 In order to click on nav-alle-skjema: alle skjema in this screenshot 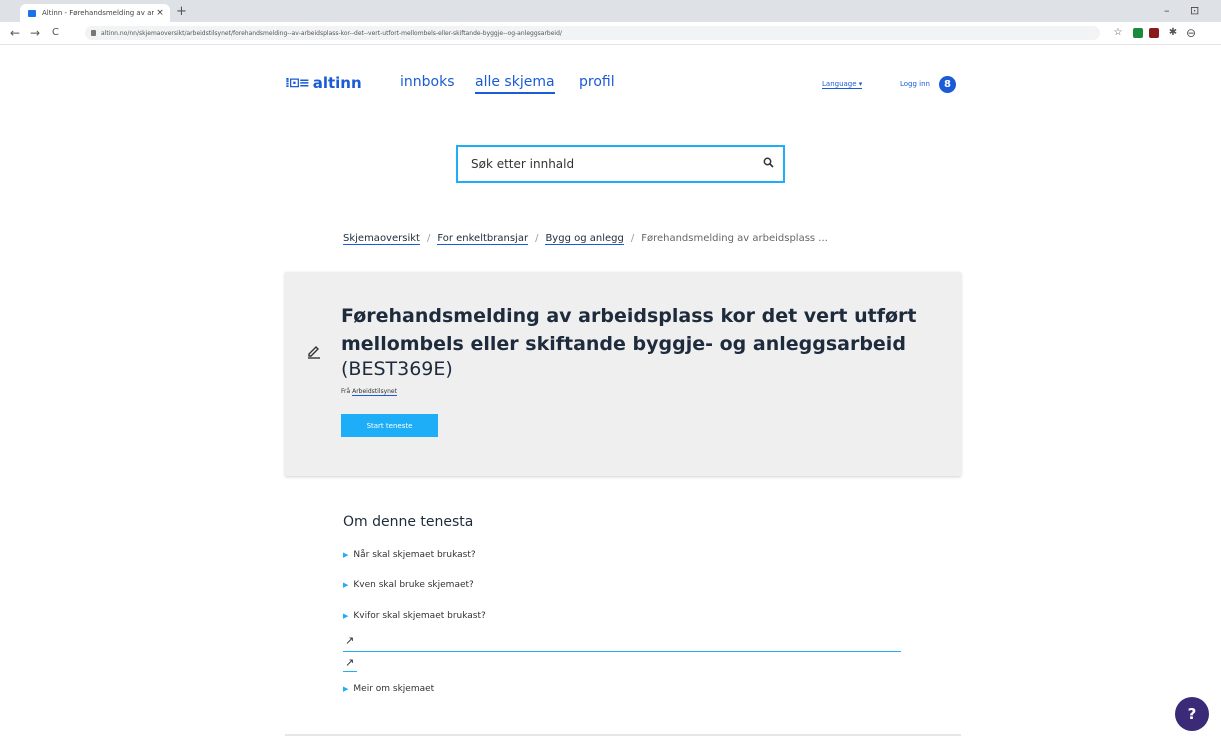, I will do `click(515, 84)`.